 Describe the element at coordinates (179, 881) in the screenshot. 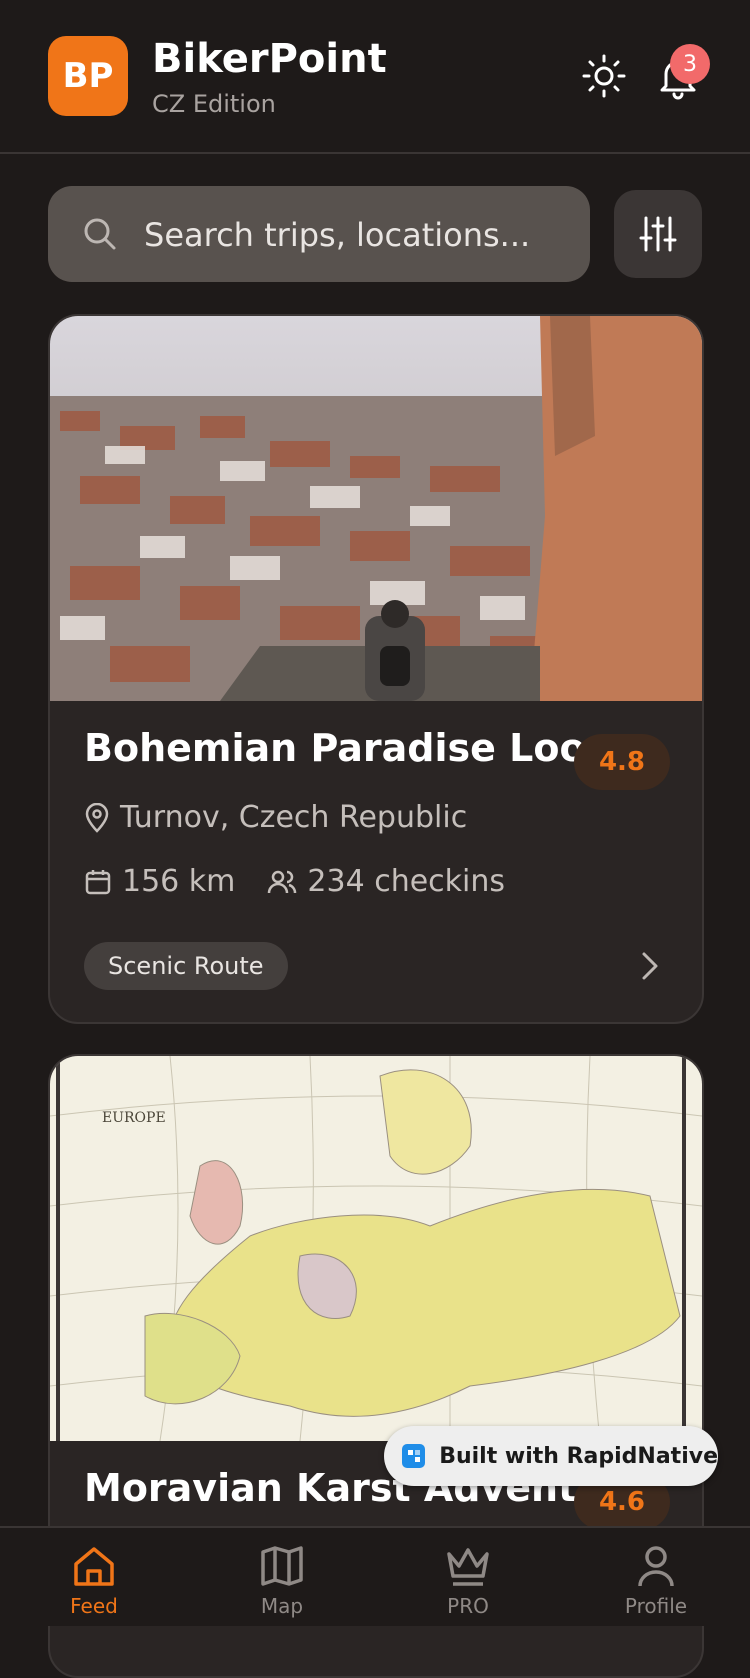

I see `distance-text: 156 km` at that location.